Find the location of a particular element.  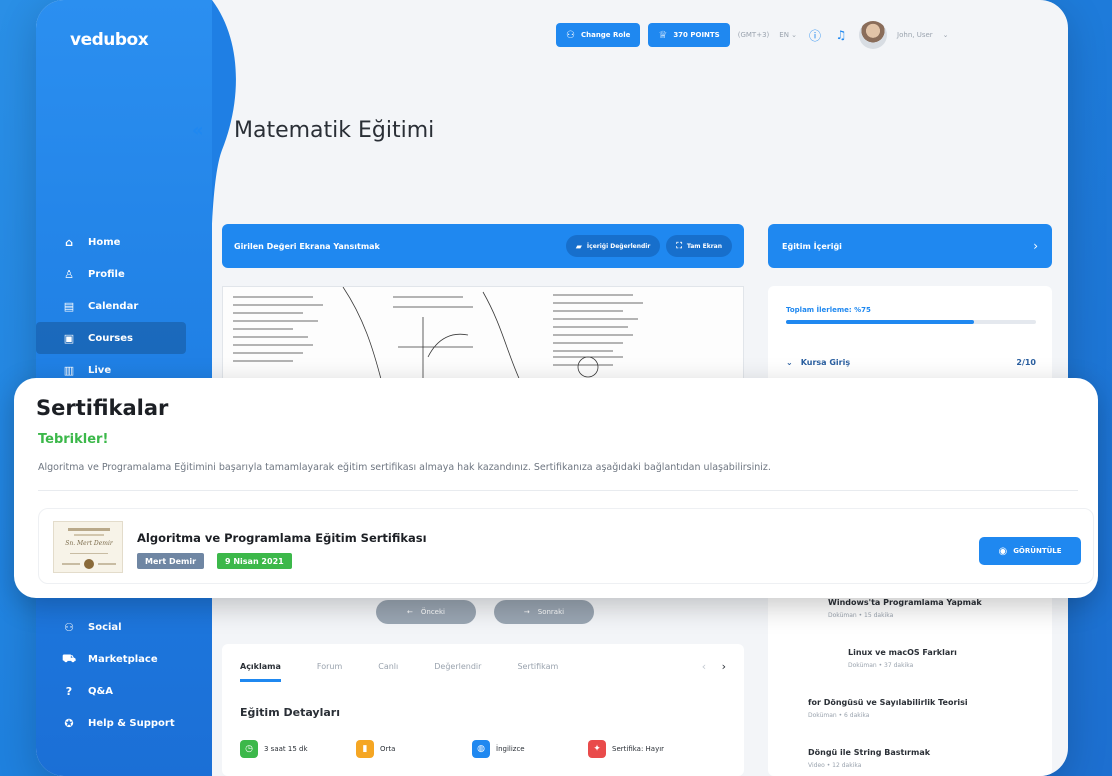

view-certificate-label: GÖRÜNTÜLE is located at coordinates (1037, 551).